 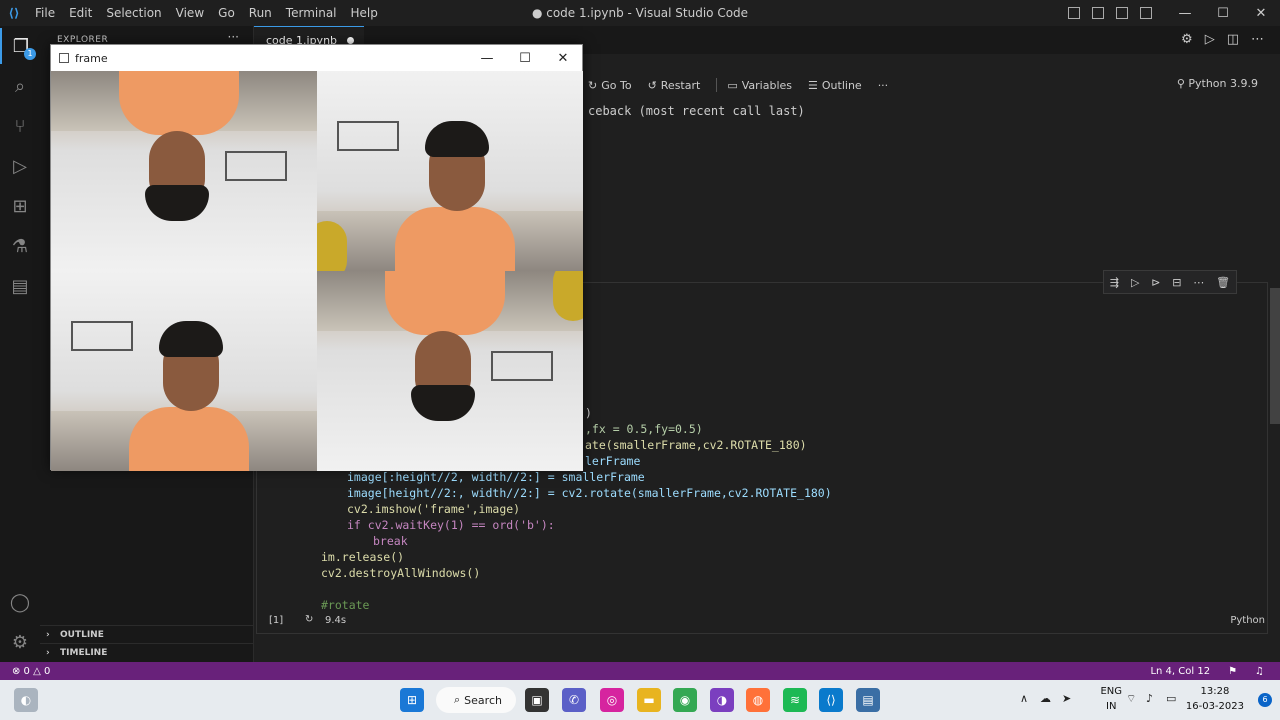 I want to click on mask-app-icon: ◑, so click(x=722, y=700).